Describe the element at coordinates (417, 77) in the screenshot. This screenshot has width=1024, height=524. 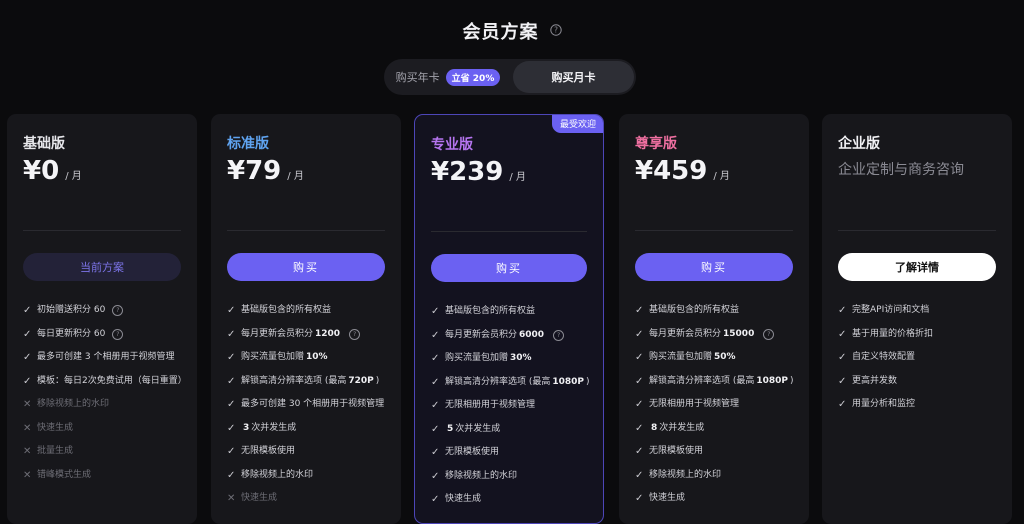
I see `yearly-tab-label: 购买年卡` at that location.